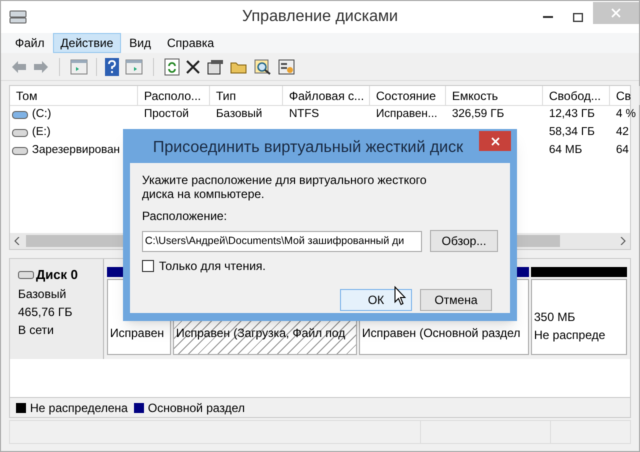  Describe the element at coordinates (572, 114) in the screenshot. I see `table-cell-text: 12,43 ГБ` at that location.